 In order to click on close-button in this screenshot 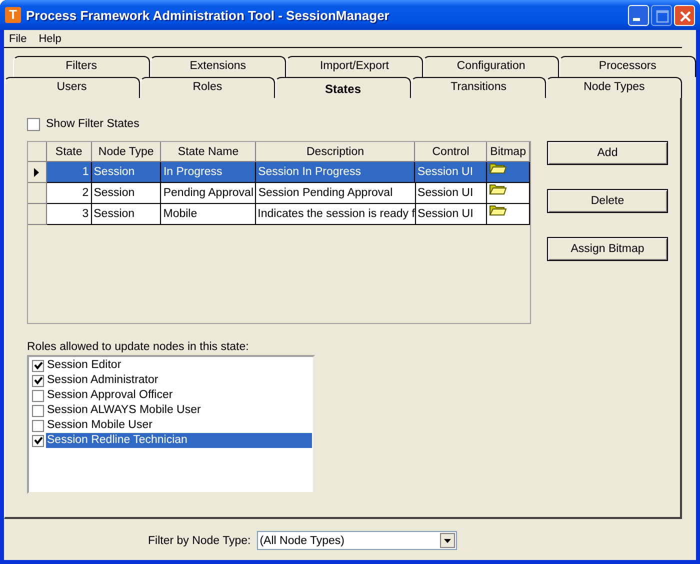, I will do `click(684, 15)`.